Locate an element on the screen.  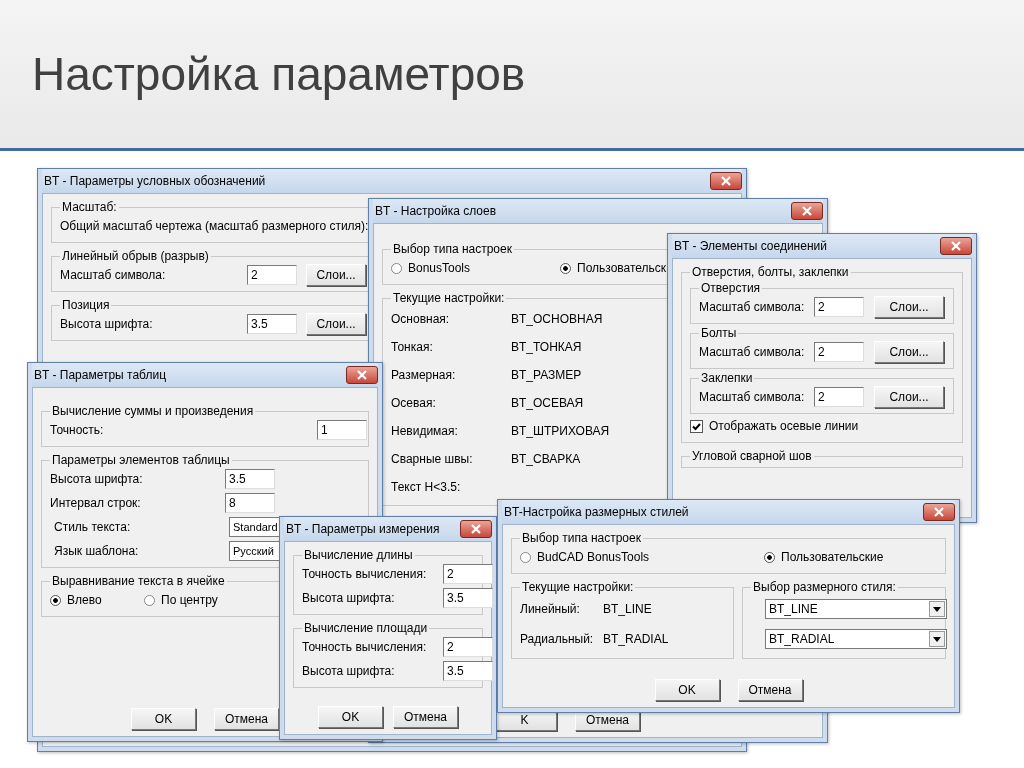
field-label: Стиль текста: is located at coordinates (92, 527).